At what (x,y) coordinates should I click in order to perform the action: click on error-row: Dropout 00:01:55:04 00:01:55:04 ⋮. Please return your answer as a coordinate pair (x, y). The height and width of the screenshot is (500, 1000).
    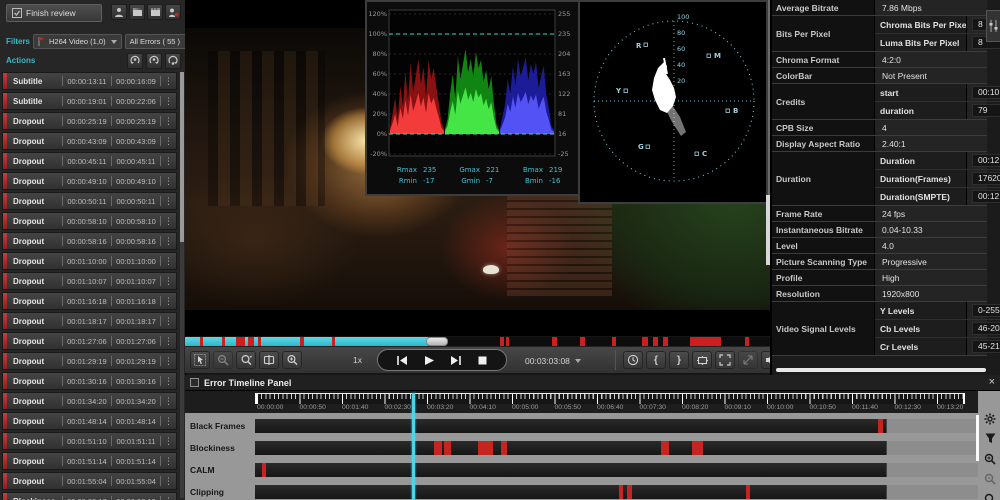
    Looking at the image, I should click on (89, 481).